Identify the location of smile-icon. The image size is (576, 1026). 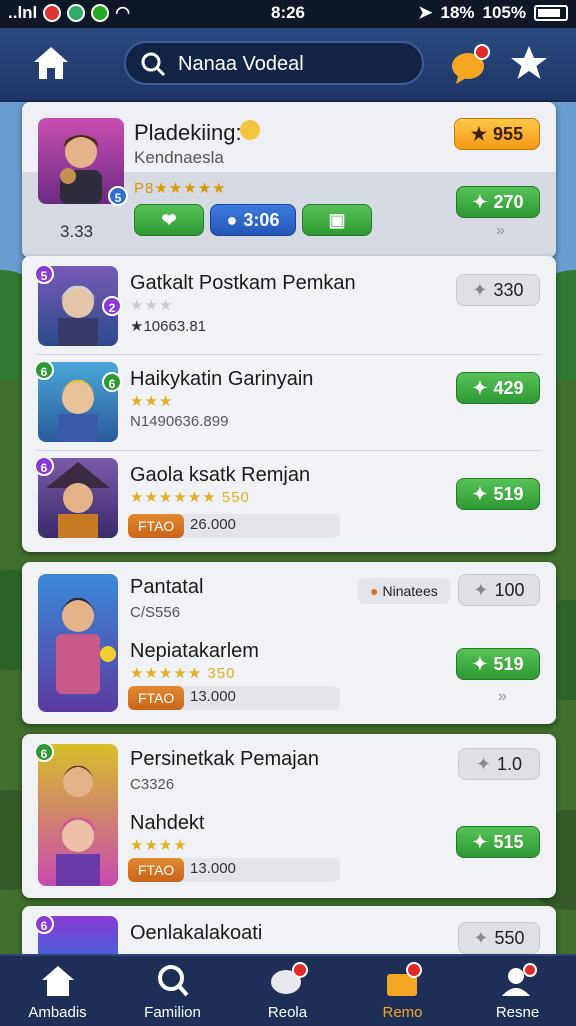
(250, 130).